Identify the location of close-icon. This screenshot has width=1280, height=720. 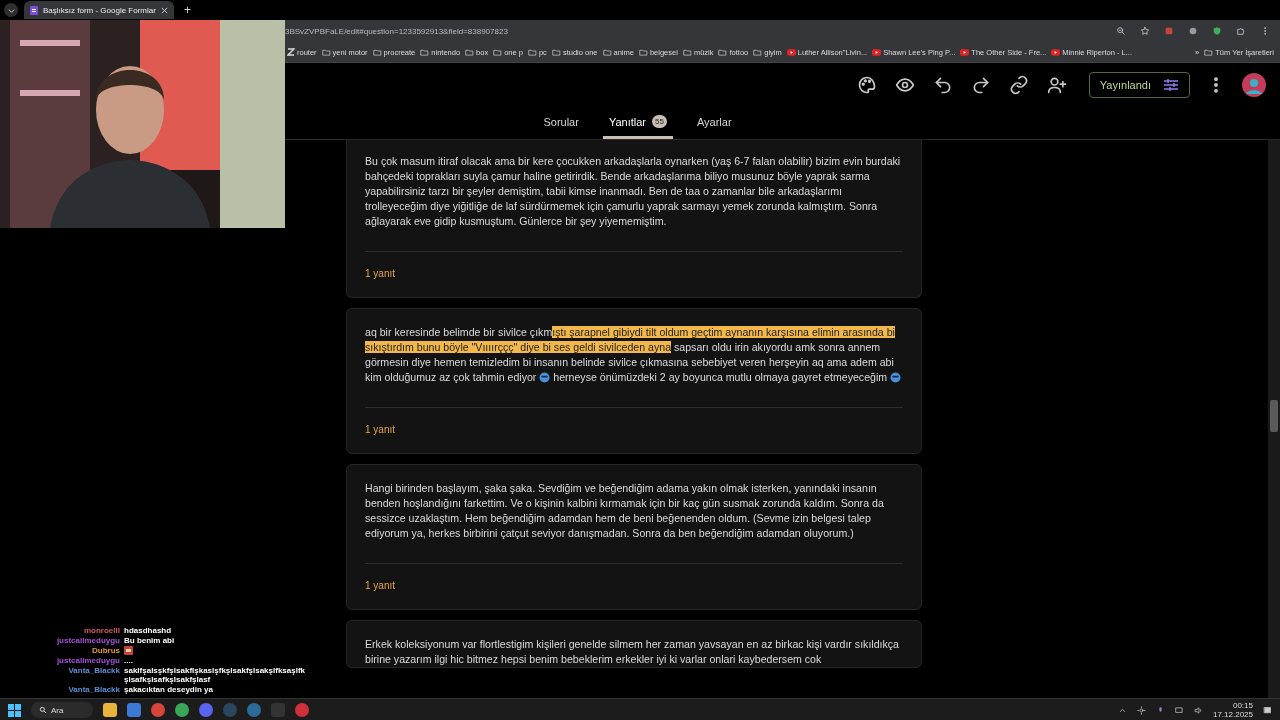
(164, 10).